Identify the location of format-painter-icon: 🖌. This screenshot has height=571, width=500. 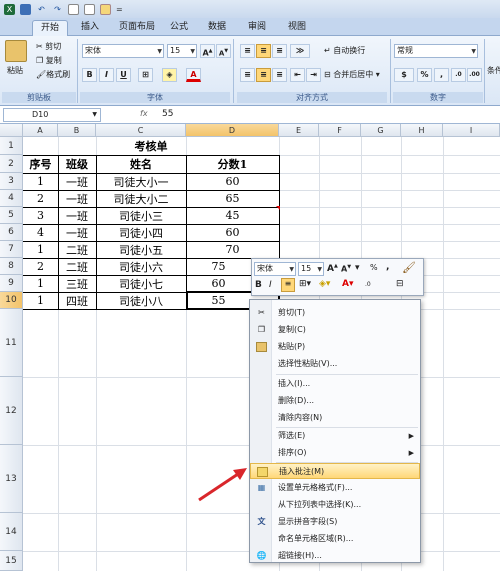
(409, 267).